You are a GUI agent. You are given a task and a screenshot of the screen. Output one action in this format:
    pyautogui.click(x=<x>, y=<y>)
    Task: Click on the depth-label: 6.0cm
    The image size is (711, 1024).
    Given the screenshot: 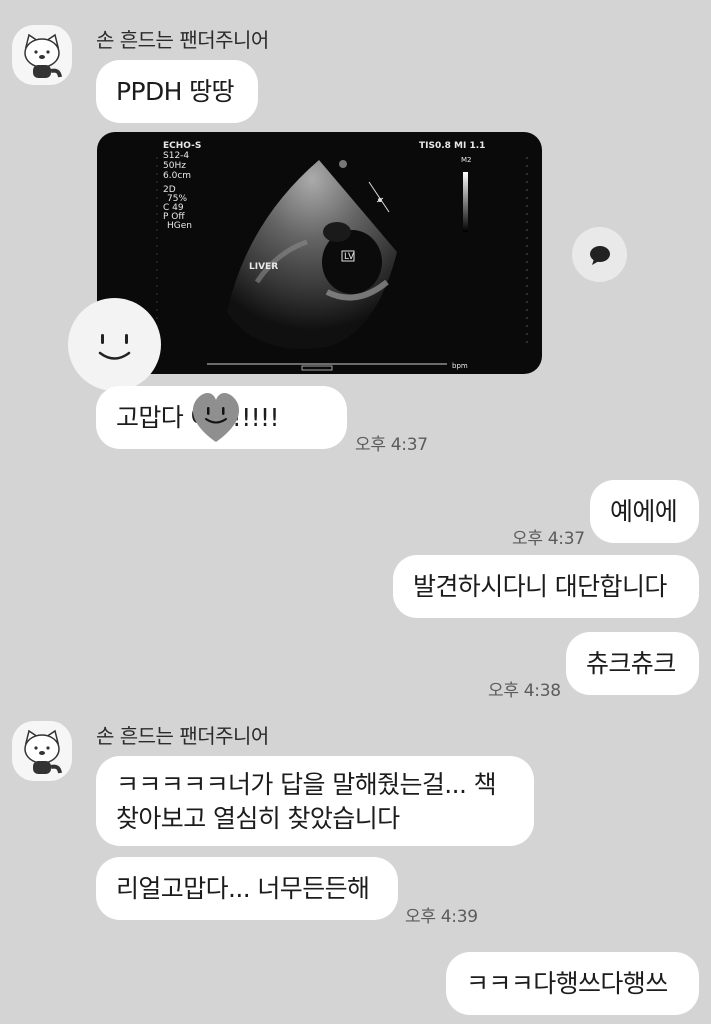 What is the action you would take?
    pyautogui.click(x=177, y=176)
    